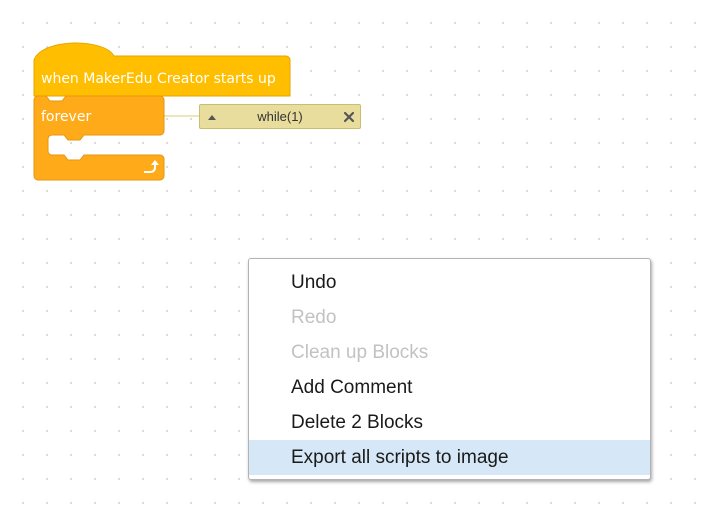 Image resolution: width=701 pixels, height=515 pixels. I want to click on menu-item-redo: Redo, so click(314, 317).